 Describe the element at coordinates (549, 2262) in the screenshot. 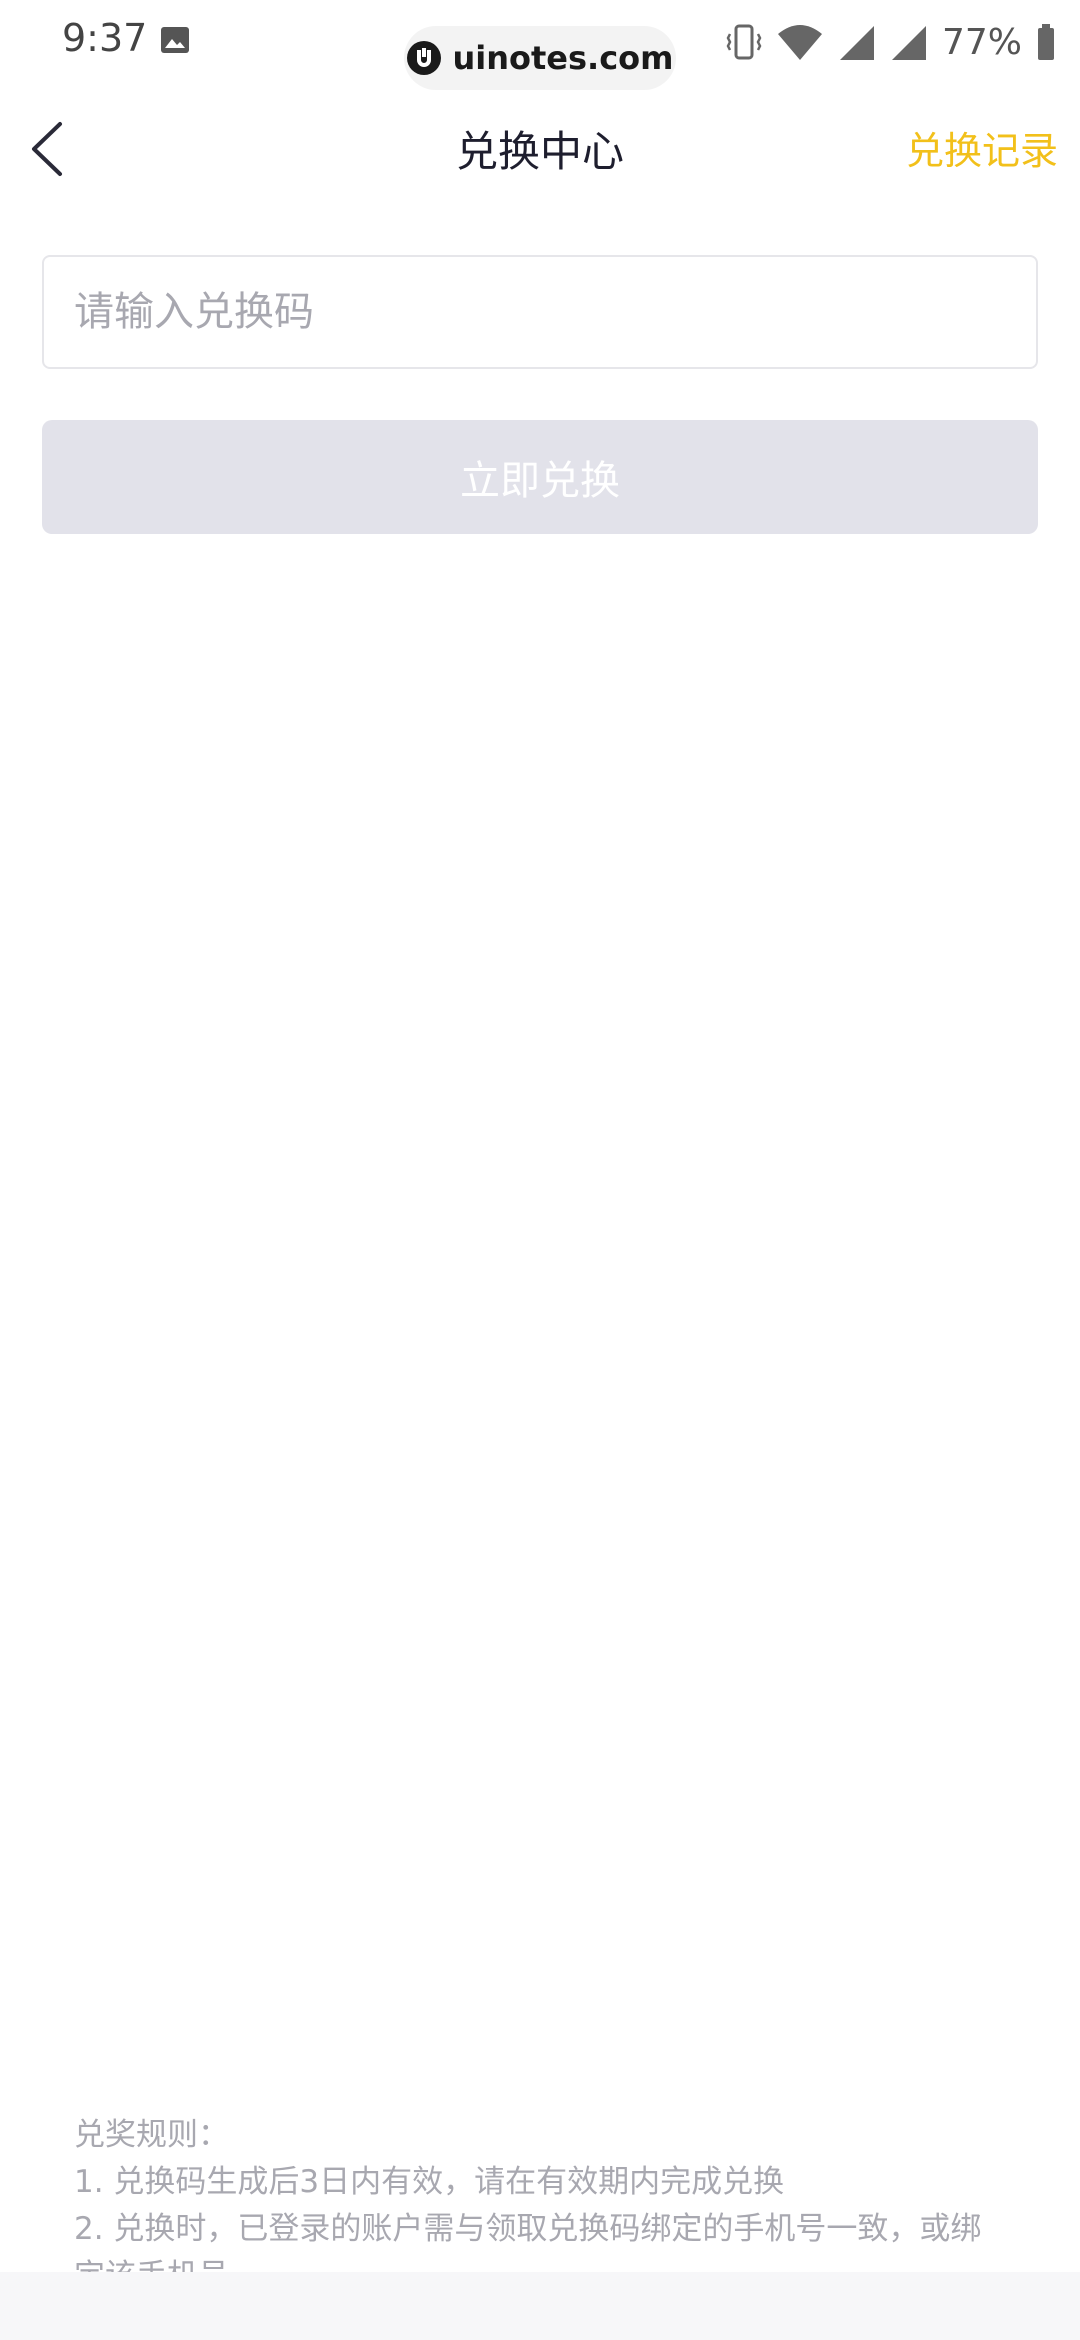

I see `rule-item: 定该手机号` at that location.